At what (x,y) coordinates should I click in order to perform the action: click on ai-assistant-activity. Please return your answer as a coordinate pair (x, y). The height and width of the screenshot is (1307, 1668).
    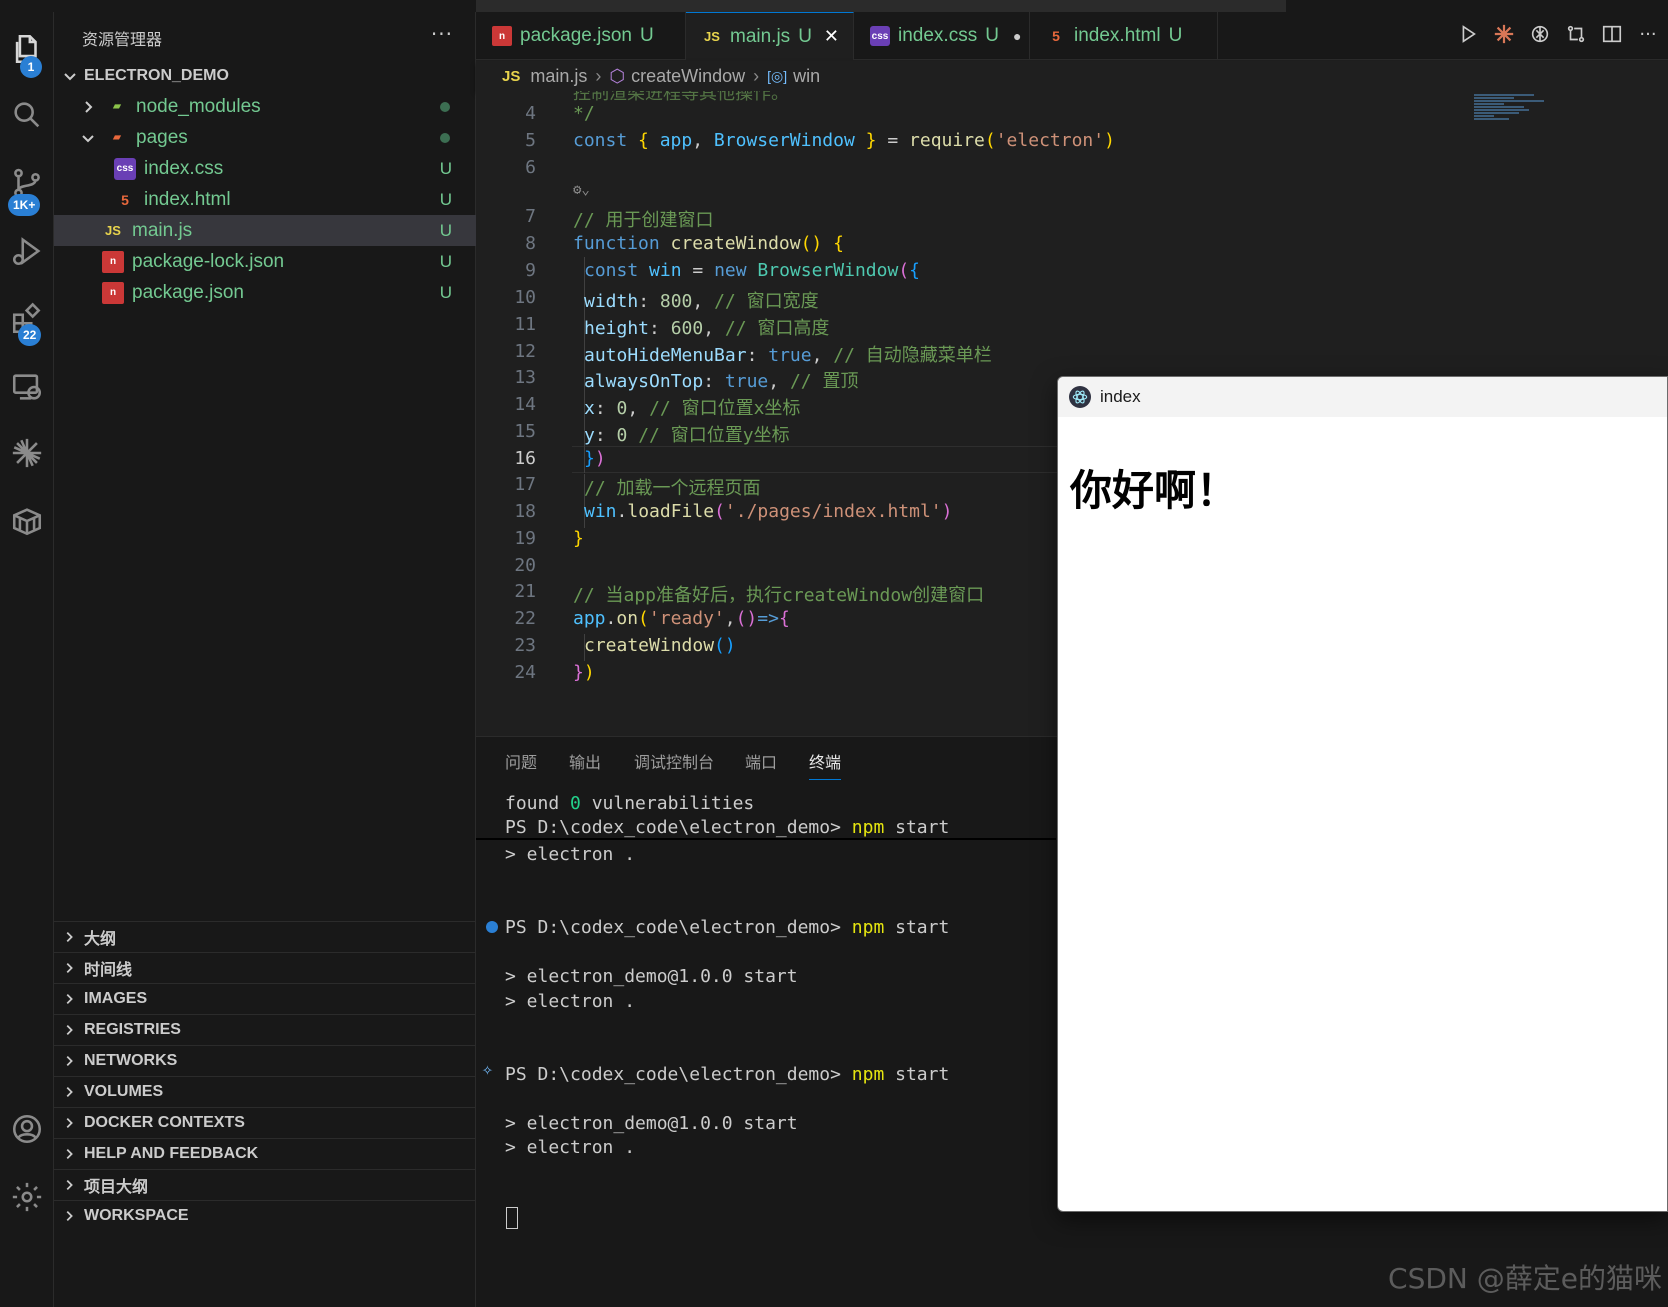
    Looking at the image, I should click on (27, 453).